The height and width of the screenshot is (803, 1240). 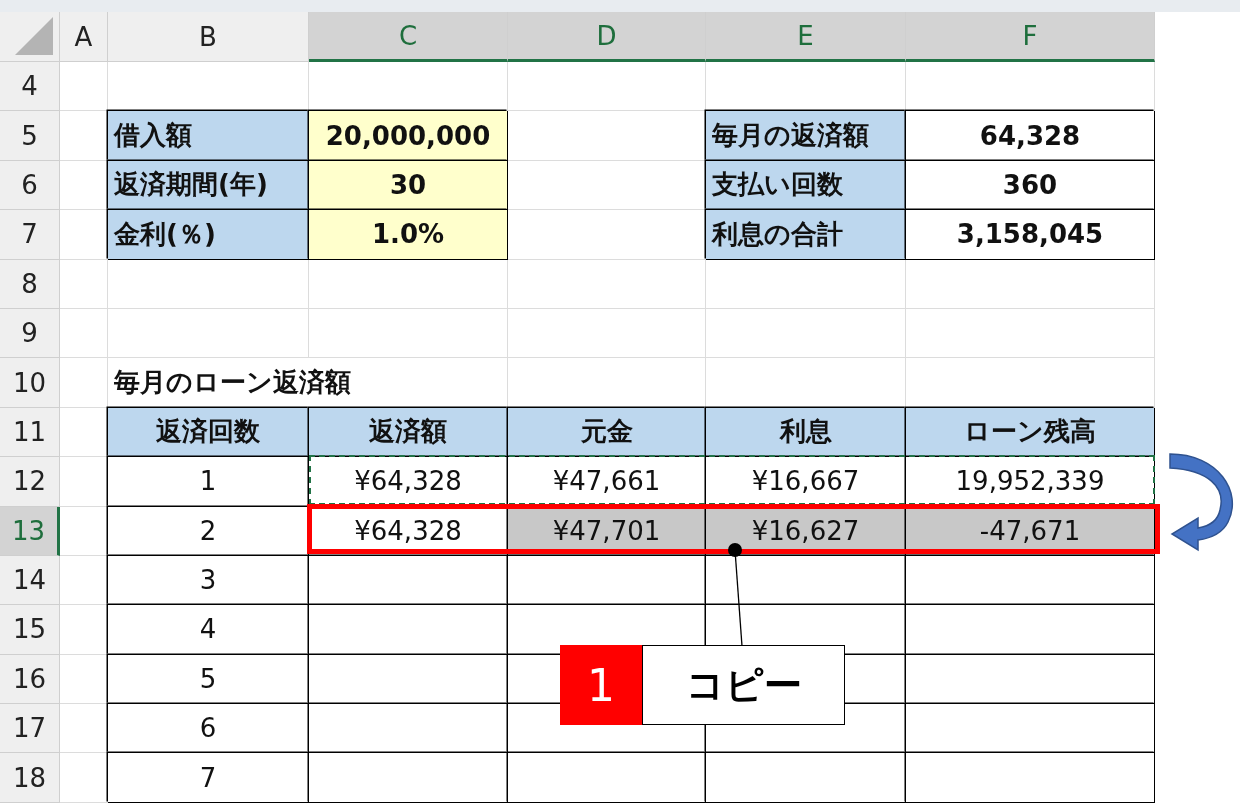 I want to click on table-cell: 毎月の返済額, so click(x=806, y=136).